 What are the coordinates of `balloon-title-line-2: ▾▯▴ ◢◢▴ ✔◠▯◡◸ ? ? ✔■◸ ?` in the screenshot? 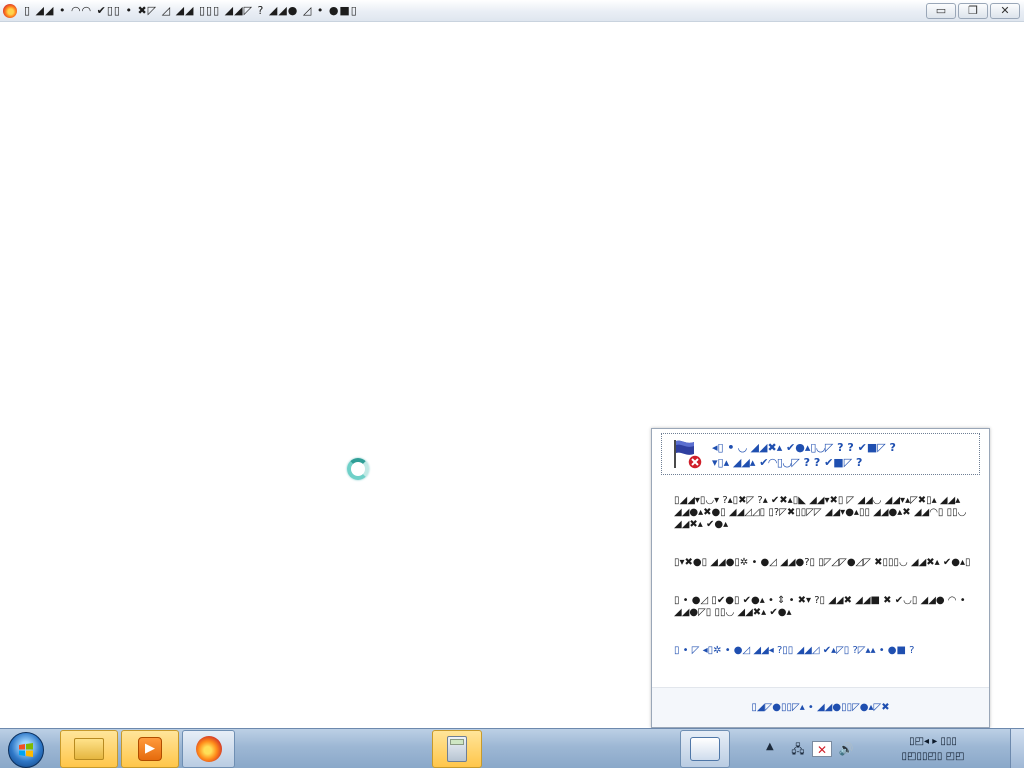 It's located at (843, 462).